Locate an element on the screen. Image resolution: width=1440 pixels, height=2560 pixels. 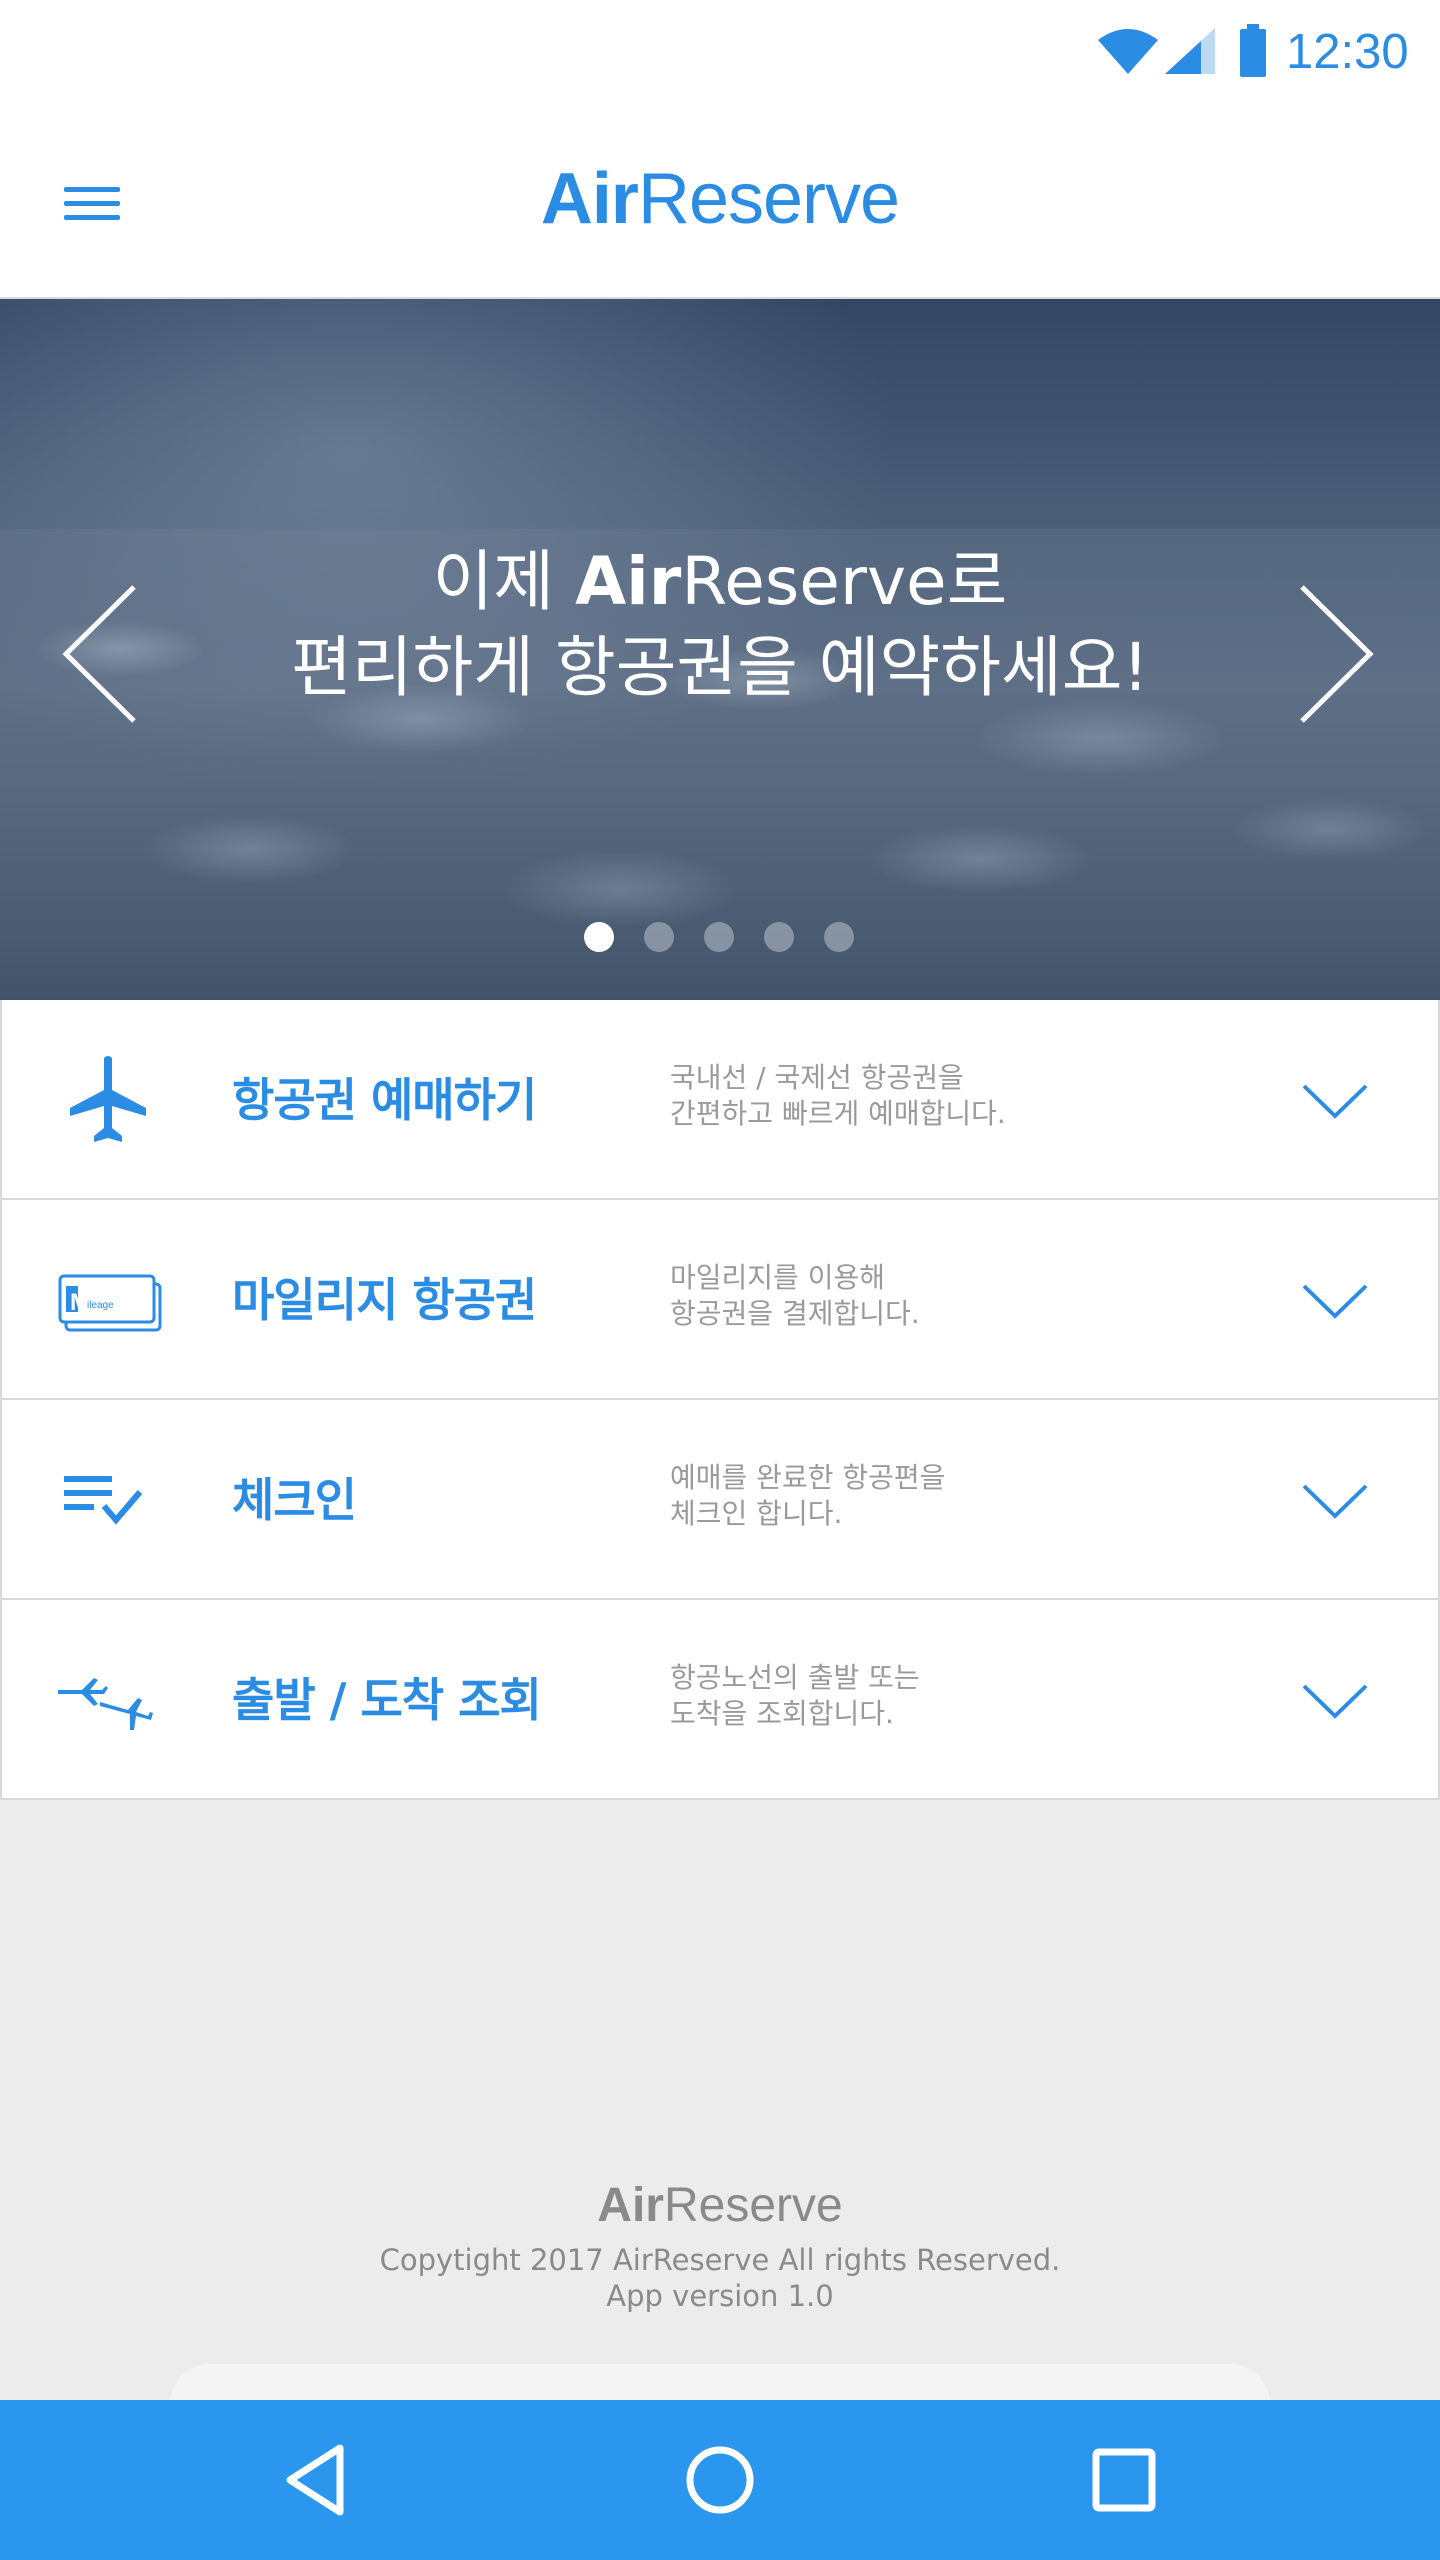
checklist-icon is located at coordinates (103, 1500).